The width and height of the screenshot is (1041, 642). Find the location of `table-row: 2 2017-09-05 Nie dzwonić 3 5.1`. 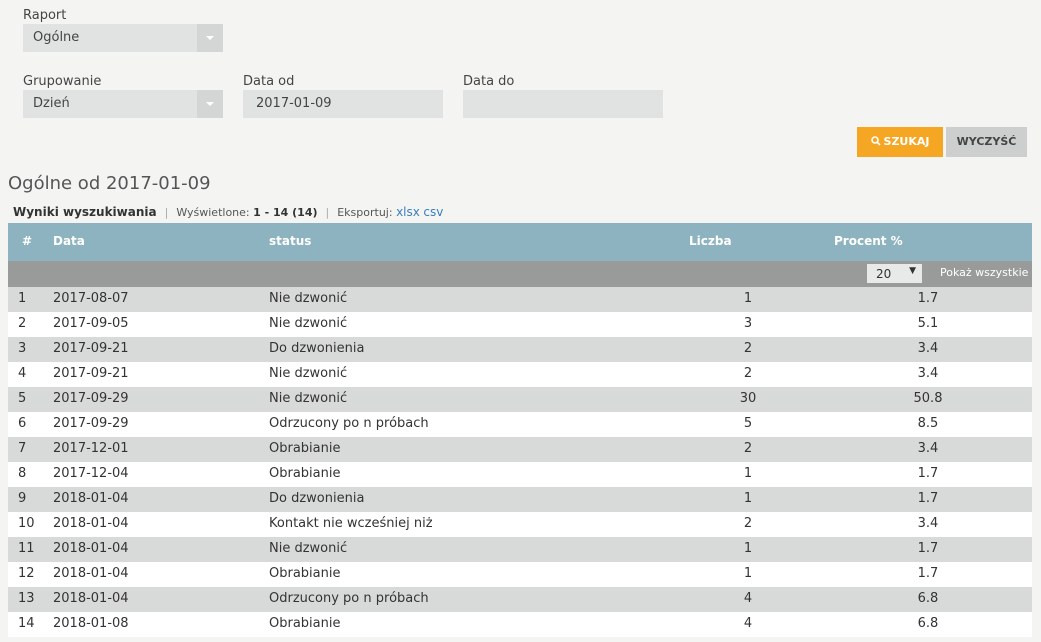

table-row: 2 2017-09-05 Nie dzwonić 3 5.1 is located at coordinates (520, 324).